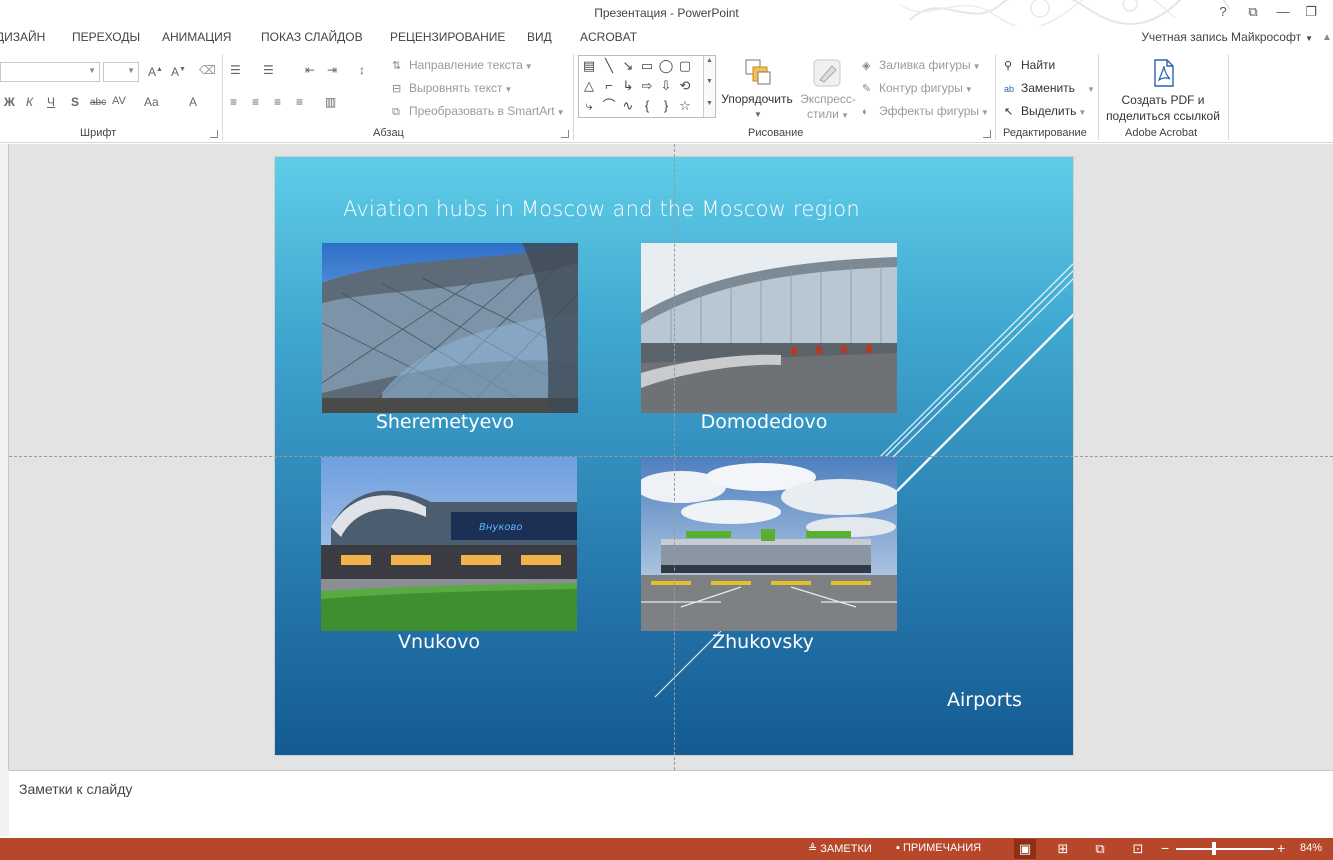  I want to click on slide-sorter-icon: ⊞, so click(1063, 849).